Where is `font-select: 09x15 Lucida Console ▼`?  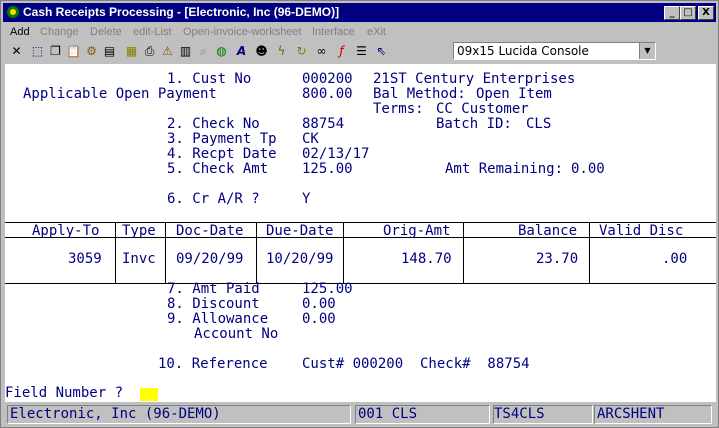 font-select: 09x15 Lucida Console ▼ is located at coordinates (554, 51).